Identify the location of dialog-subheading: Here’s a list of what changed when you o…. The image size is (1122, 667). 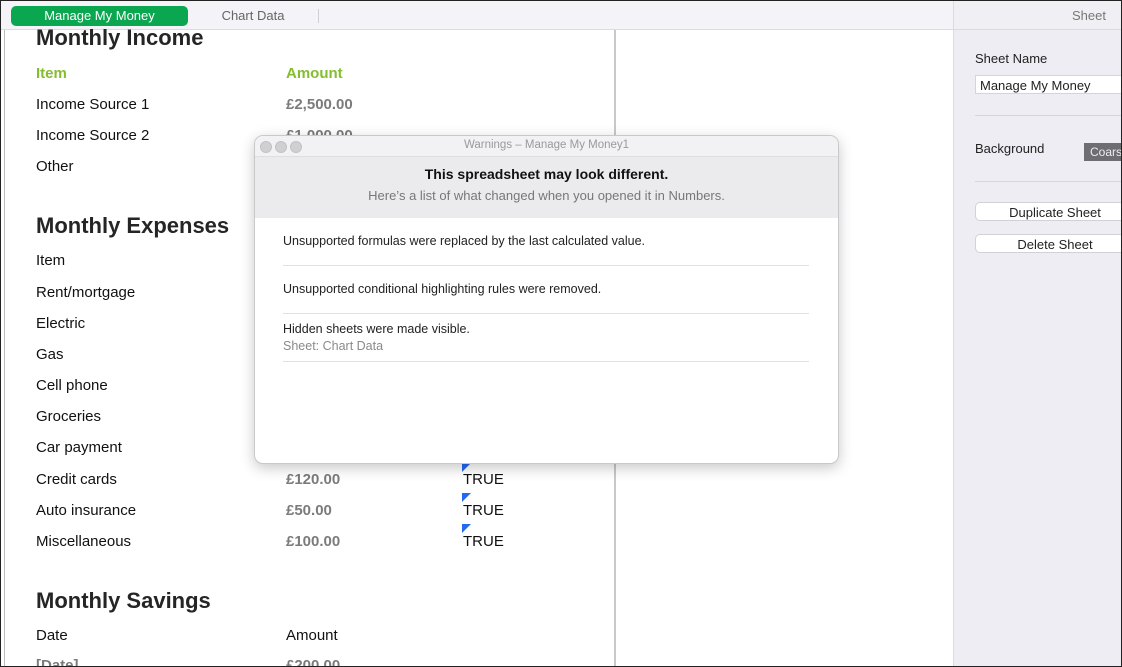
(546, 195).